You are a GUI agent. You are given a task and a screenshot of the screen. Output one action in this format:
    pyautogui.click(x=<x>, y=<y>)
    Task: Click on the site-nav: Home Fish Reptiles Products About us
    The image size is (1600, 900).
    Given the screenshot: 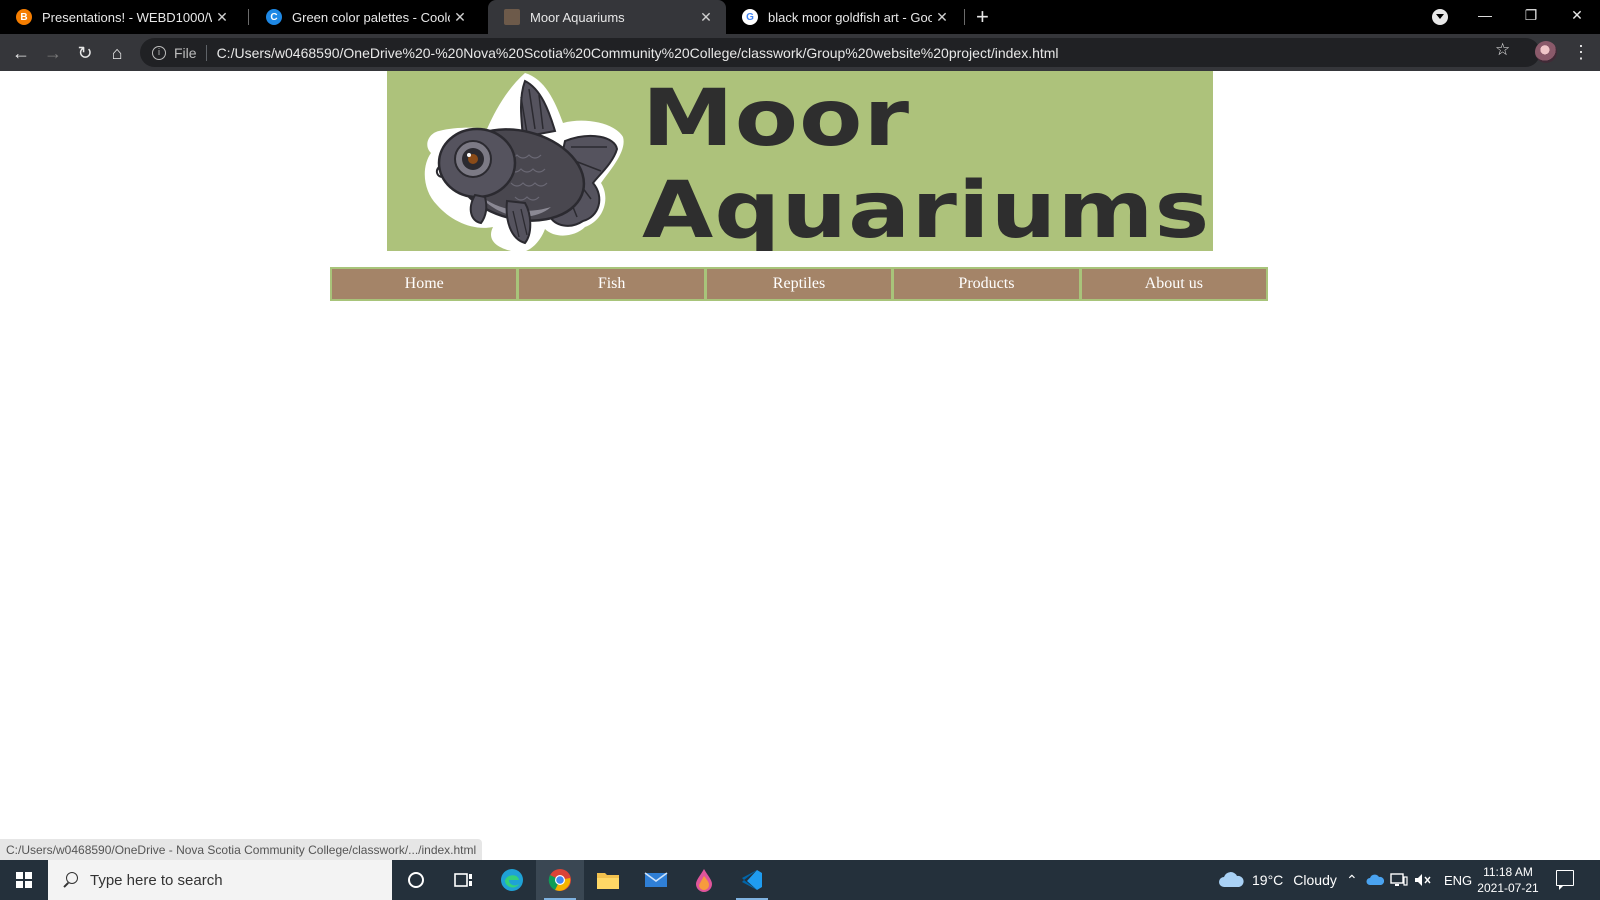 What is the action you would take?
    pyautogui.click(x=799, y=284)
    